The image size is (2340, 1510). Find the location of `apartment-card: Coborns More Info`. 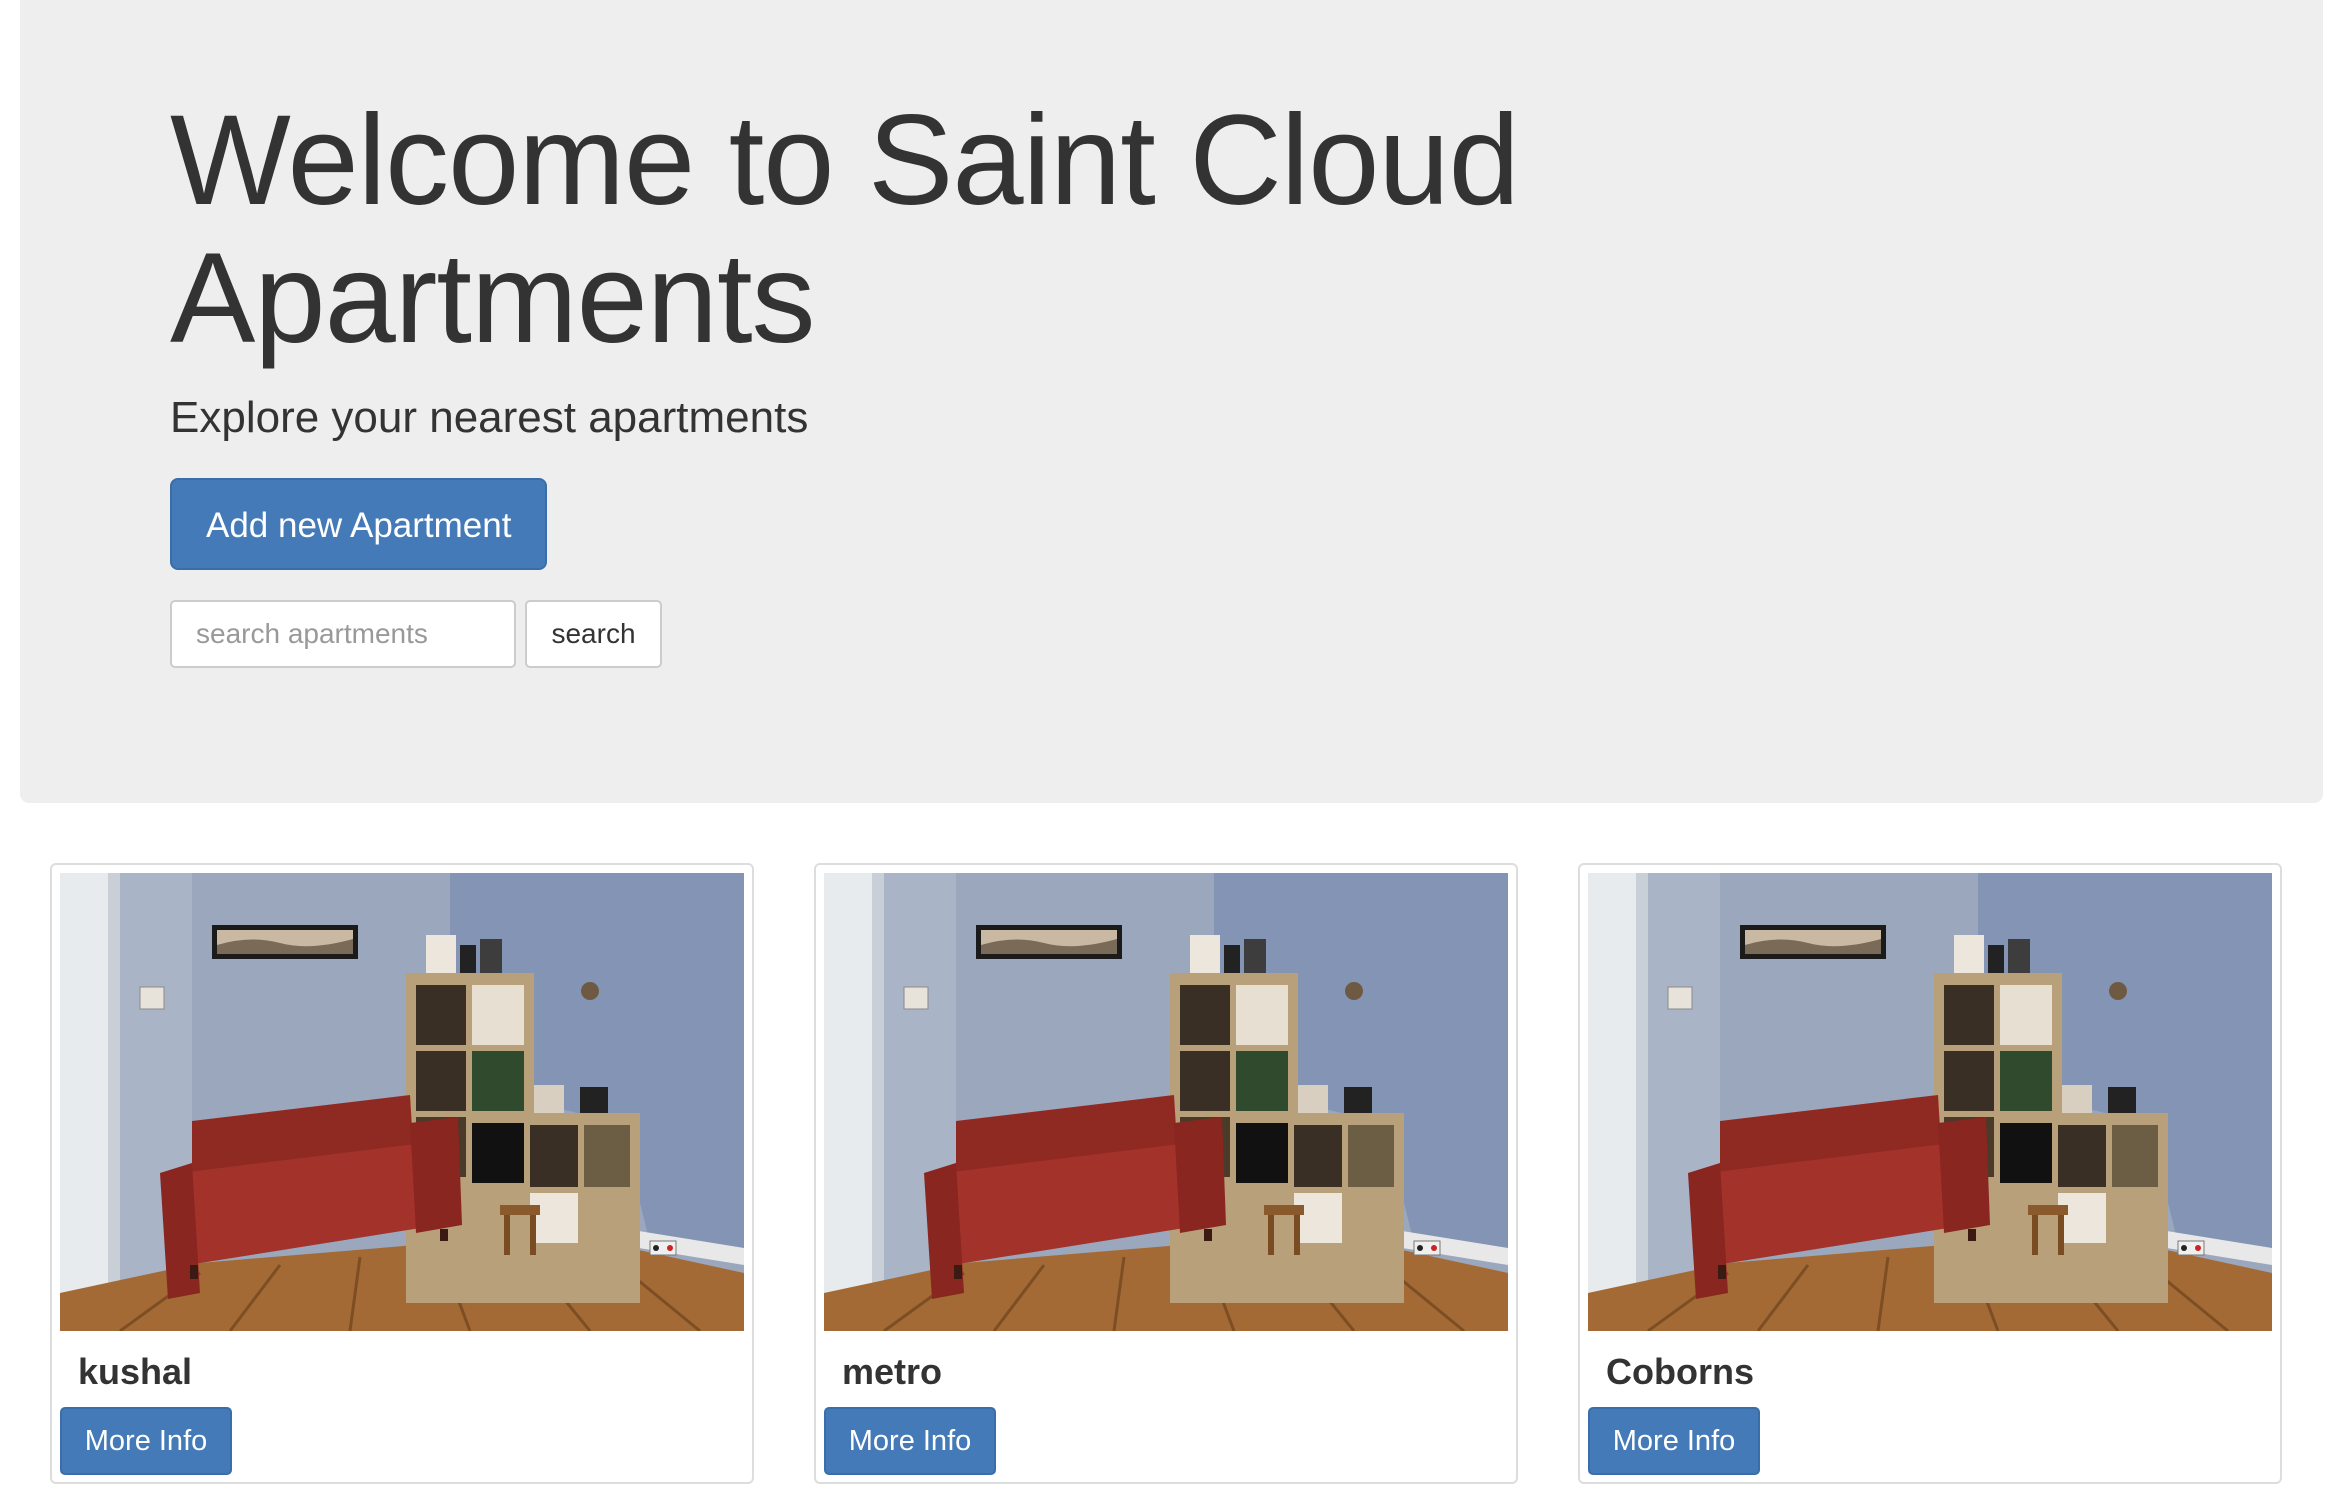

apartment-card: Coborns More Info is located at coordinates (1930, 1173).